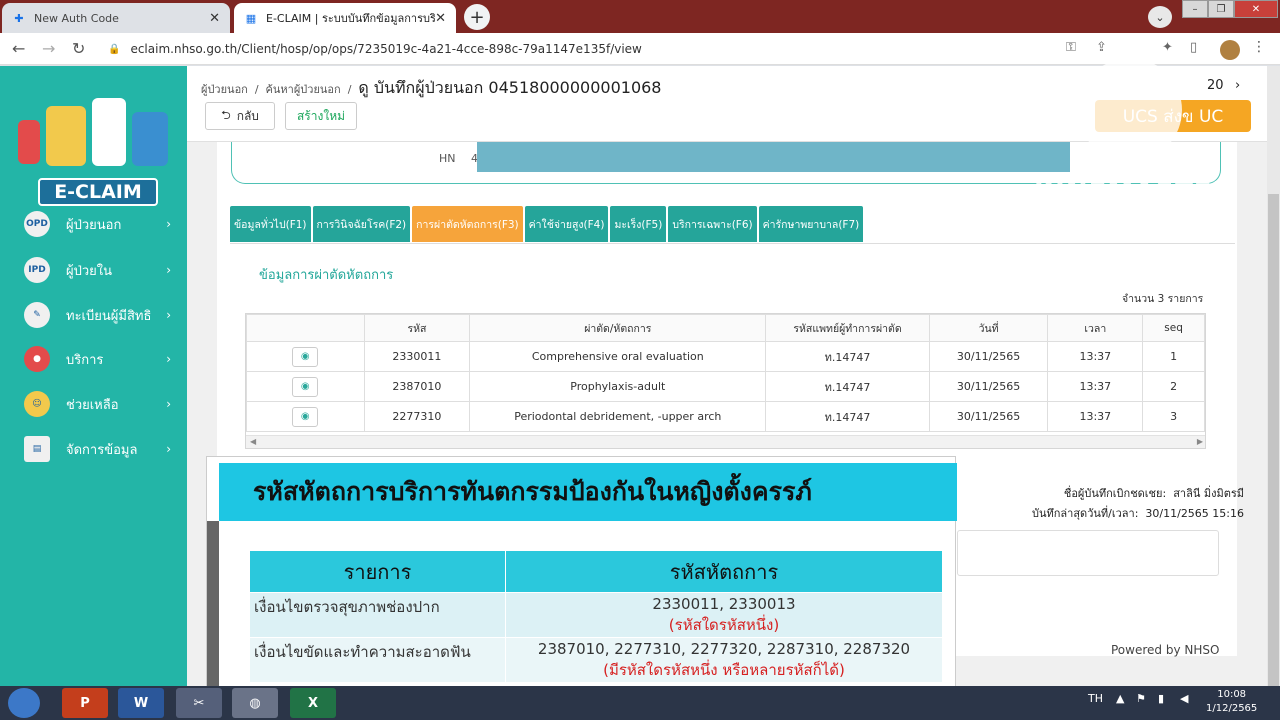 This screenshot has height=720, width=1280. What do you see at coordinates (255, 703) in the screenshot?
I see `chrome-icon: ◍` at bounding box center [255, 703].